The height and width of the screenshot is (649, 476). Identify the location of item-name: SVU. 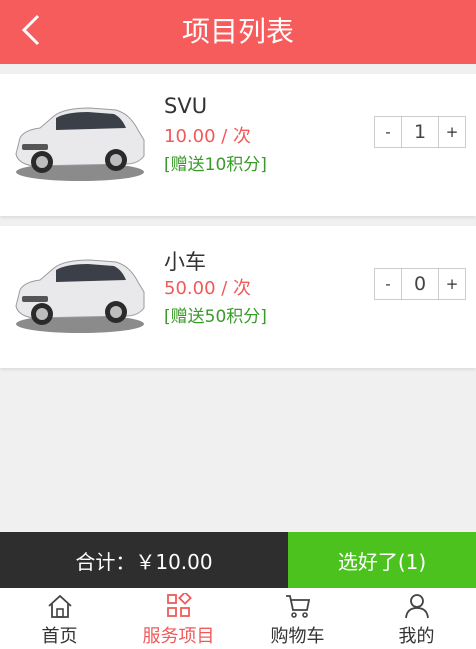
(186, 106).